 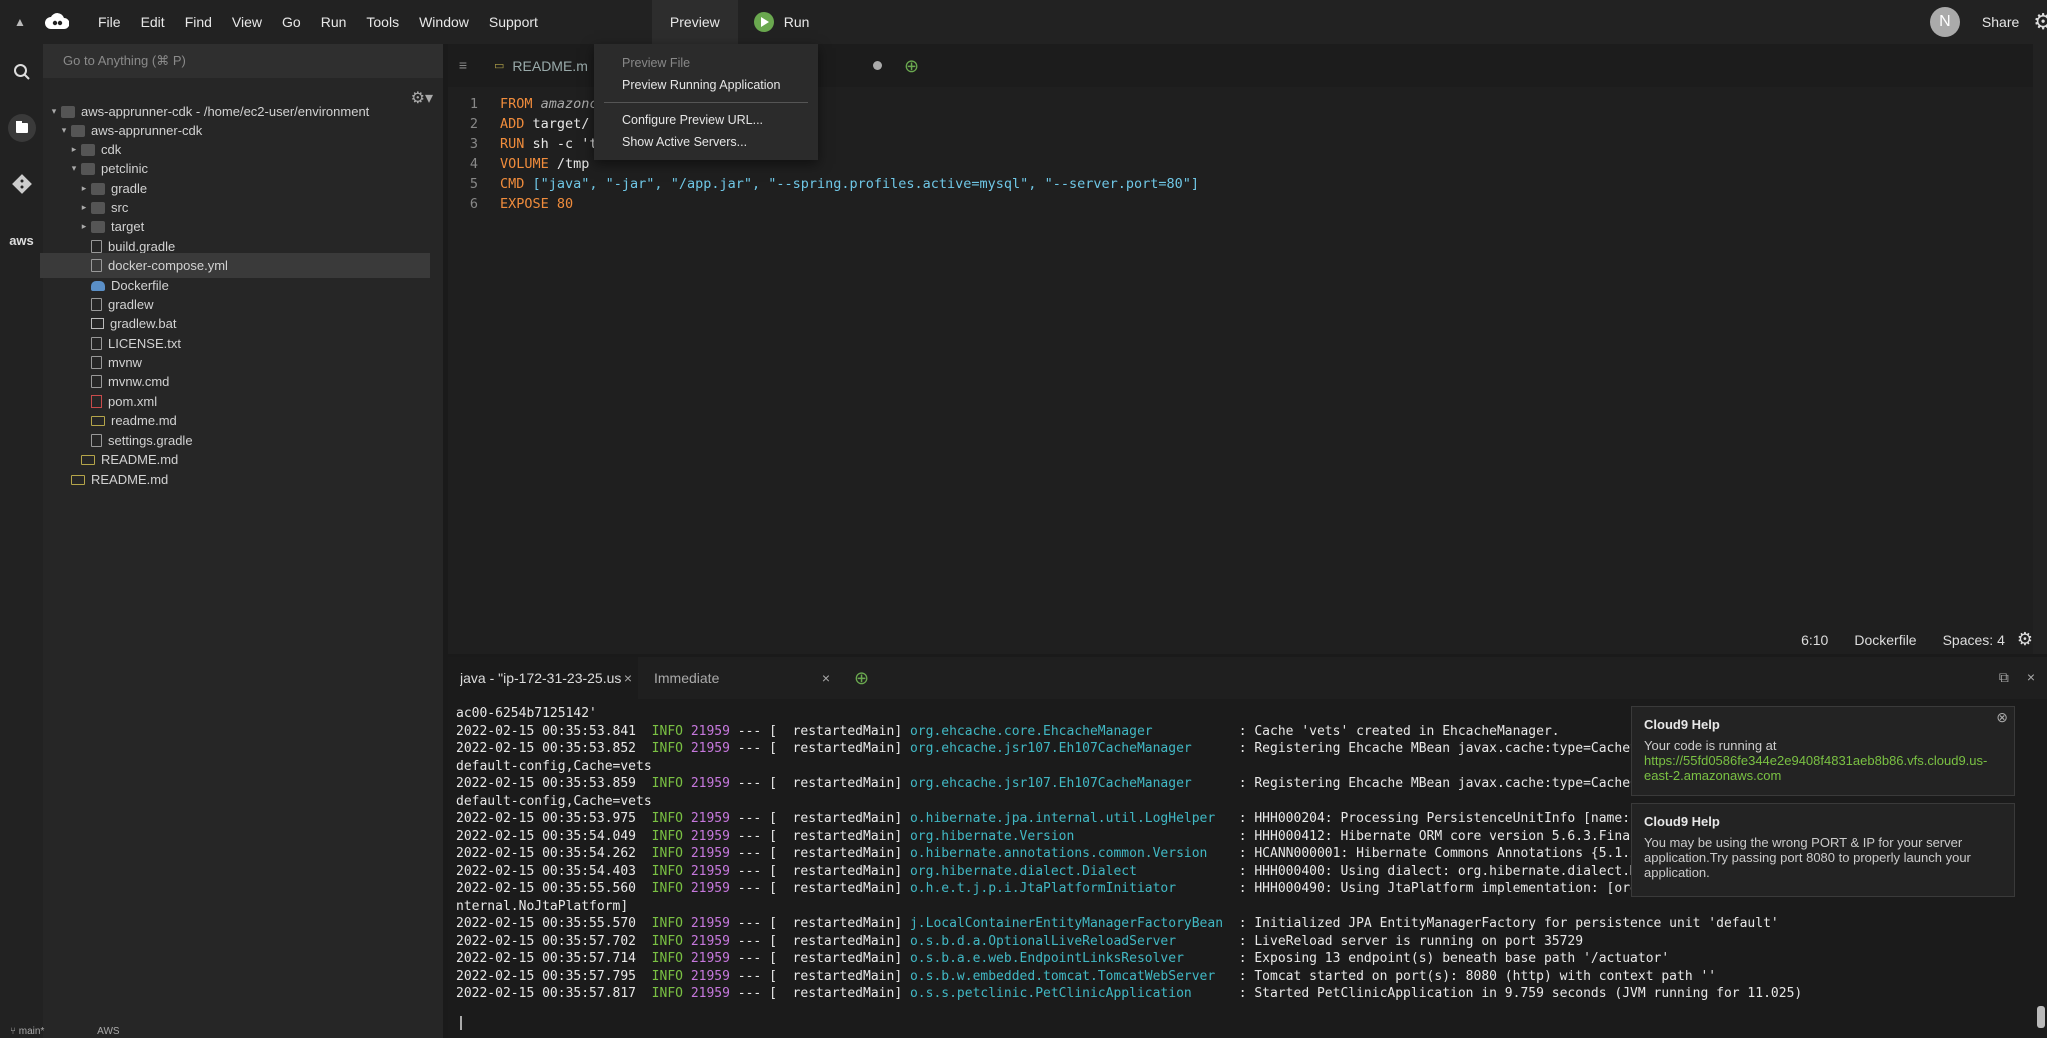 I want to click on log-timestamp: 2022-02-15 00:35:53.852, so click(x=546, y=748).